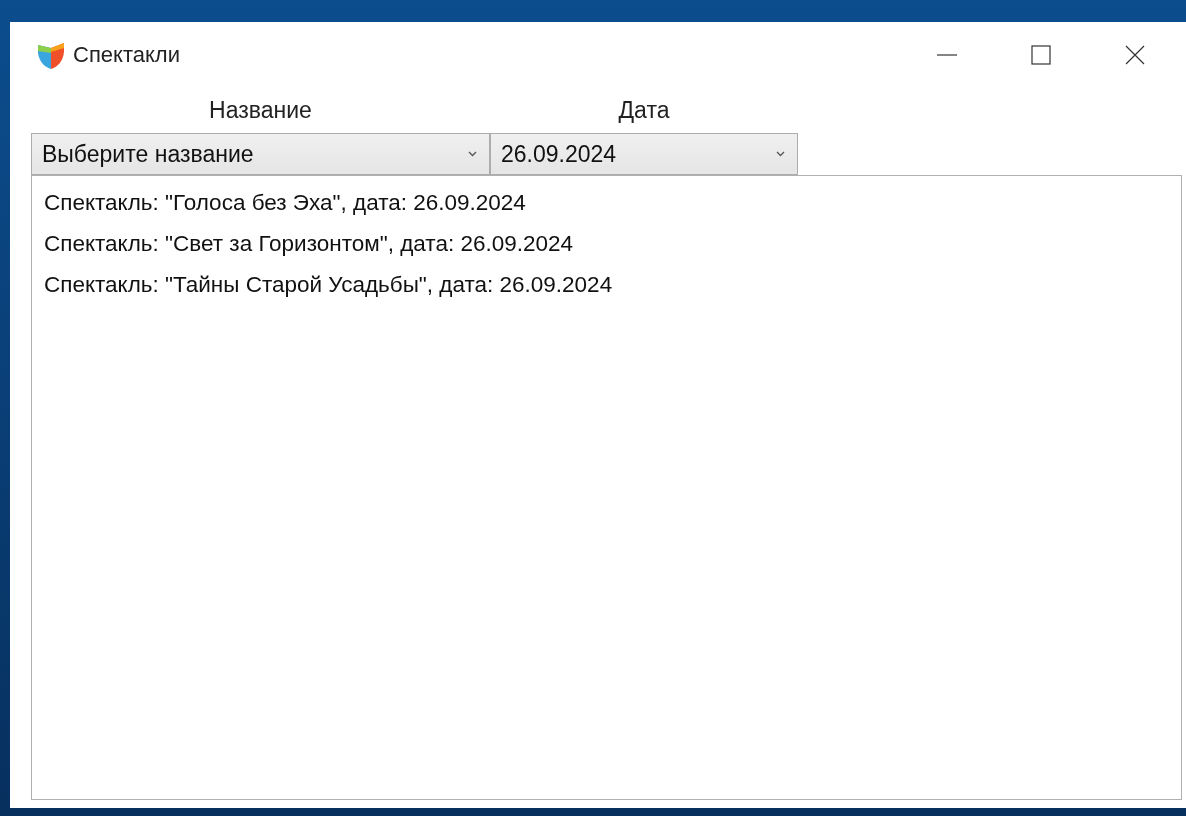 The height and width of the screenshot is (816, 1186). Describe the element at coordinates (1041, 55) in the screenshot. I see `maximize-icon` at that location.